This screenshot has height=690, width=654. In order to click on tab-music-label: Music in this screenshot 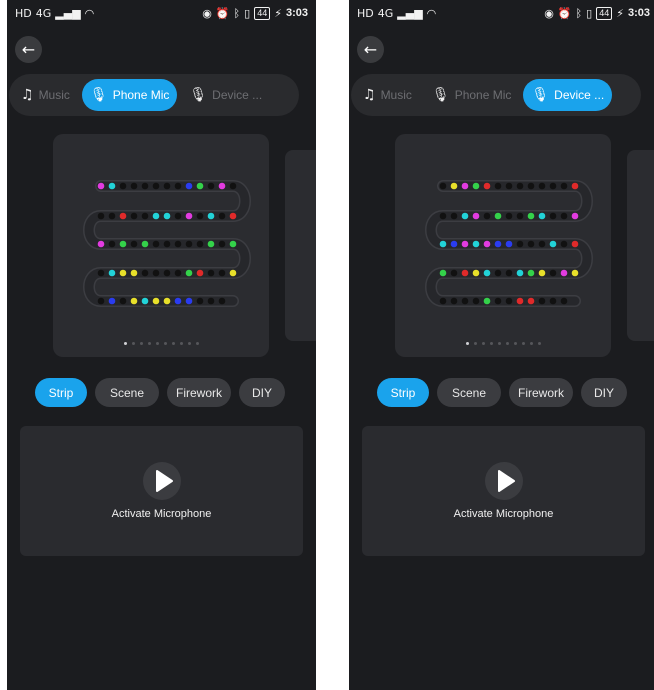, I will do `click(54, 95)`.